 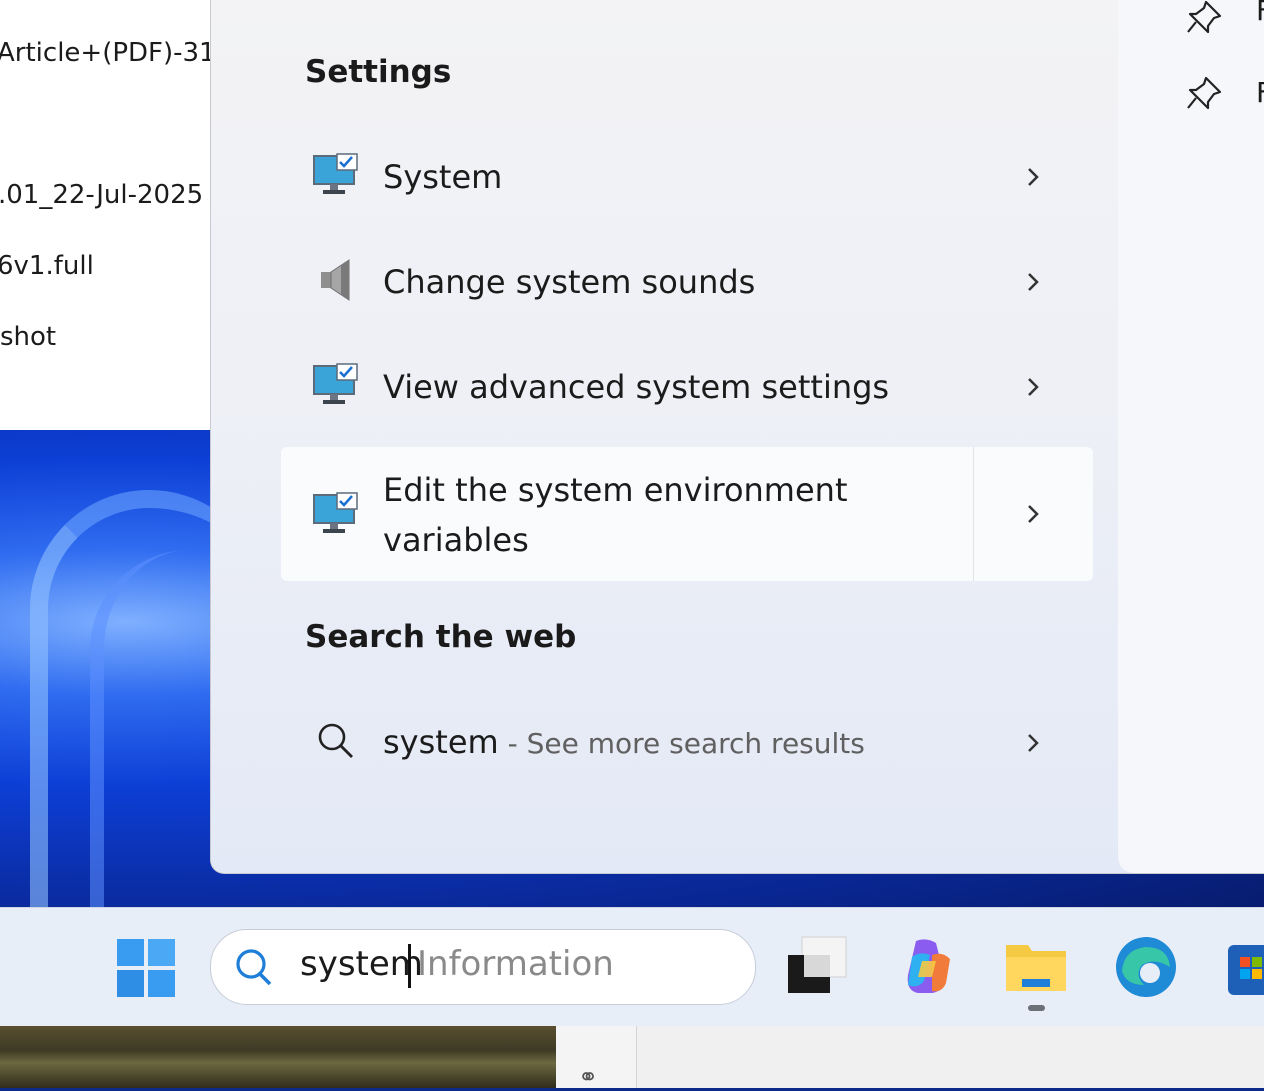 I want to click on photo-window, so click(x=278, y=1056).